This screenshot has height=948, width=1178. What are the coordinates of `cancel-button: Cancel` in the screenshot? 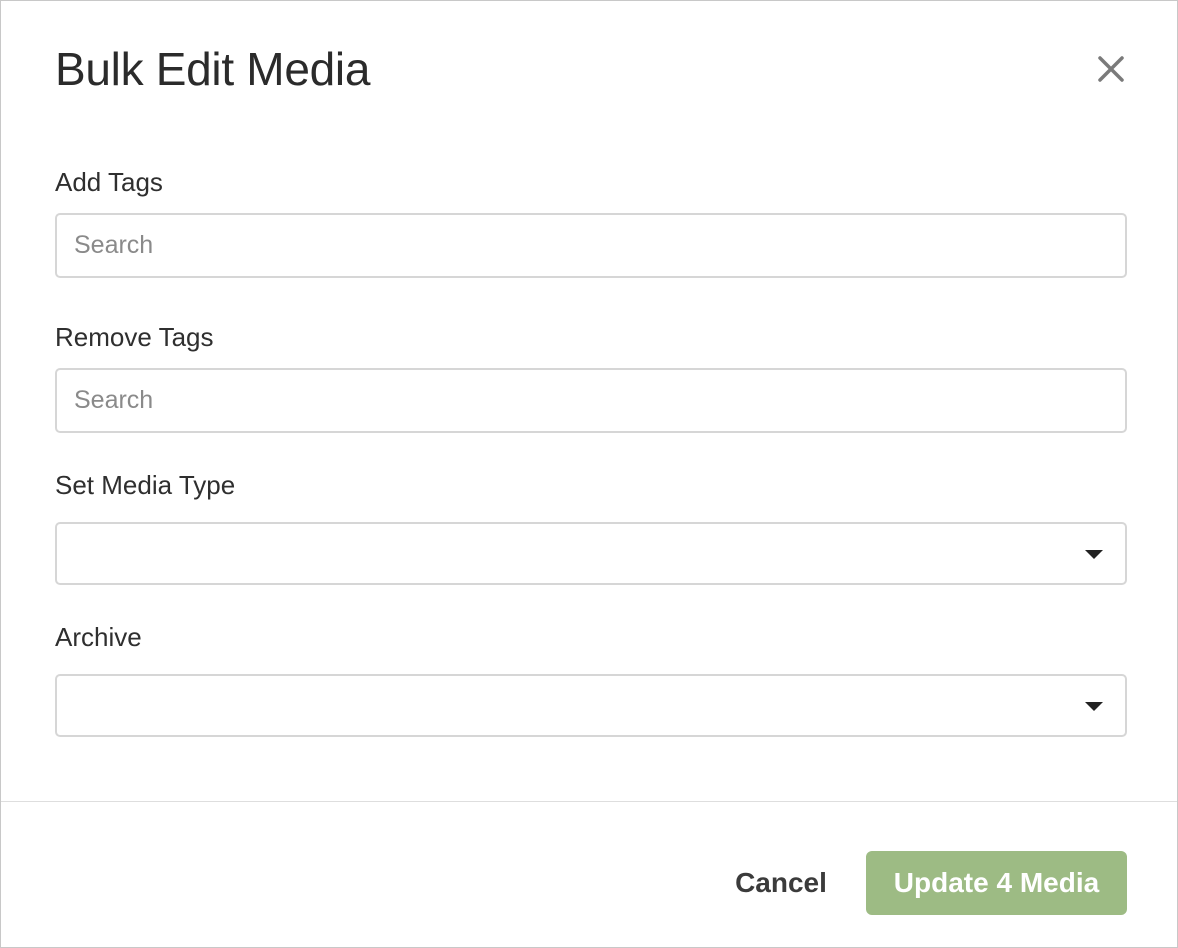 It's located at (781, 883).